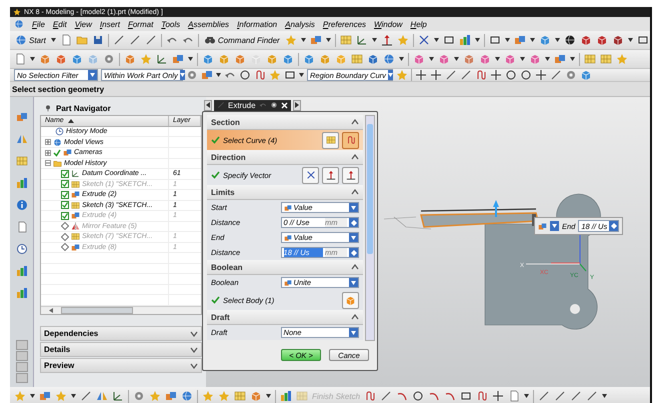 This screenshot has height=403, width=654. I want to click on vector-icon, so click(351, 175).